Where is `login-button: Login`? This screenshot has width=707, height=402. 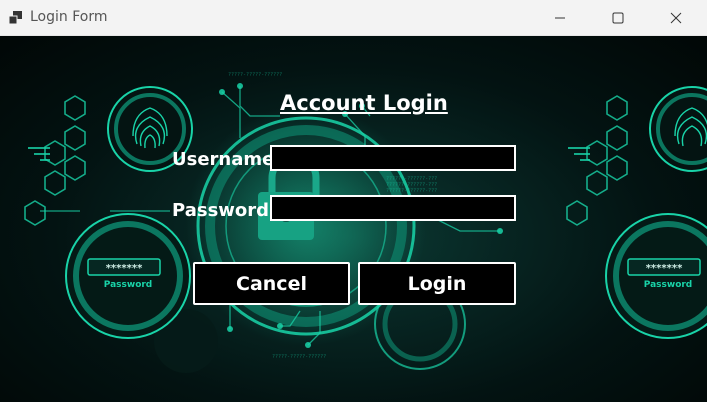 login-button: Login is located at coordinates (437, 283).